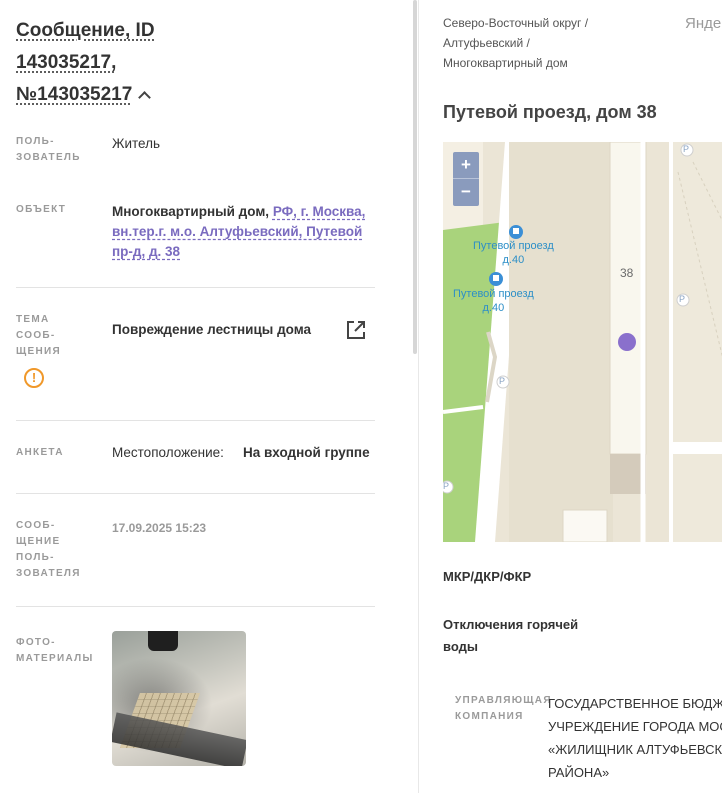  Describe the element at coordinates (179, 698) in the screenshot. I see `photo-thumbnail` at that location.